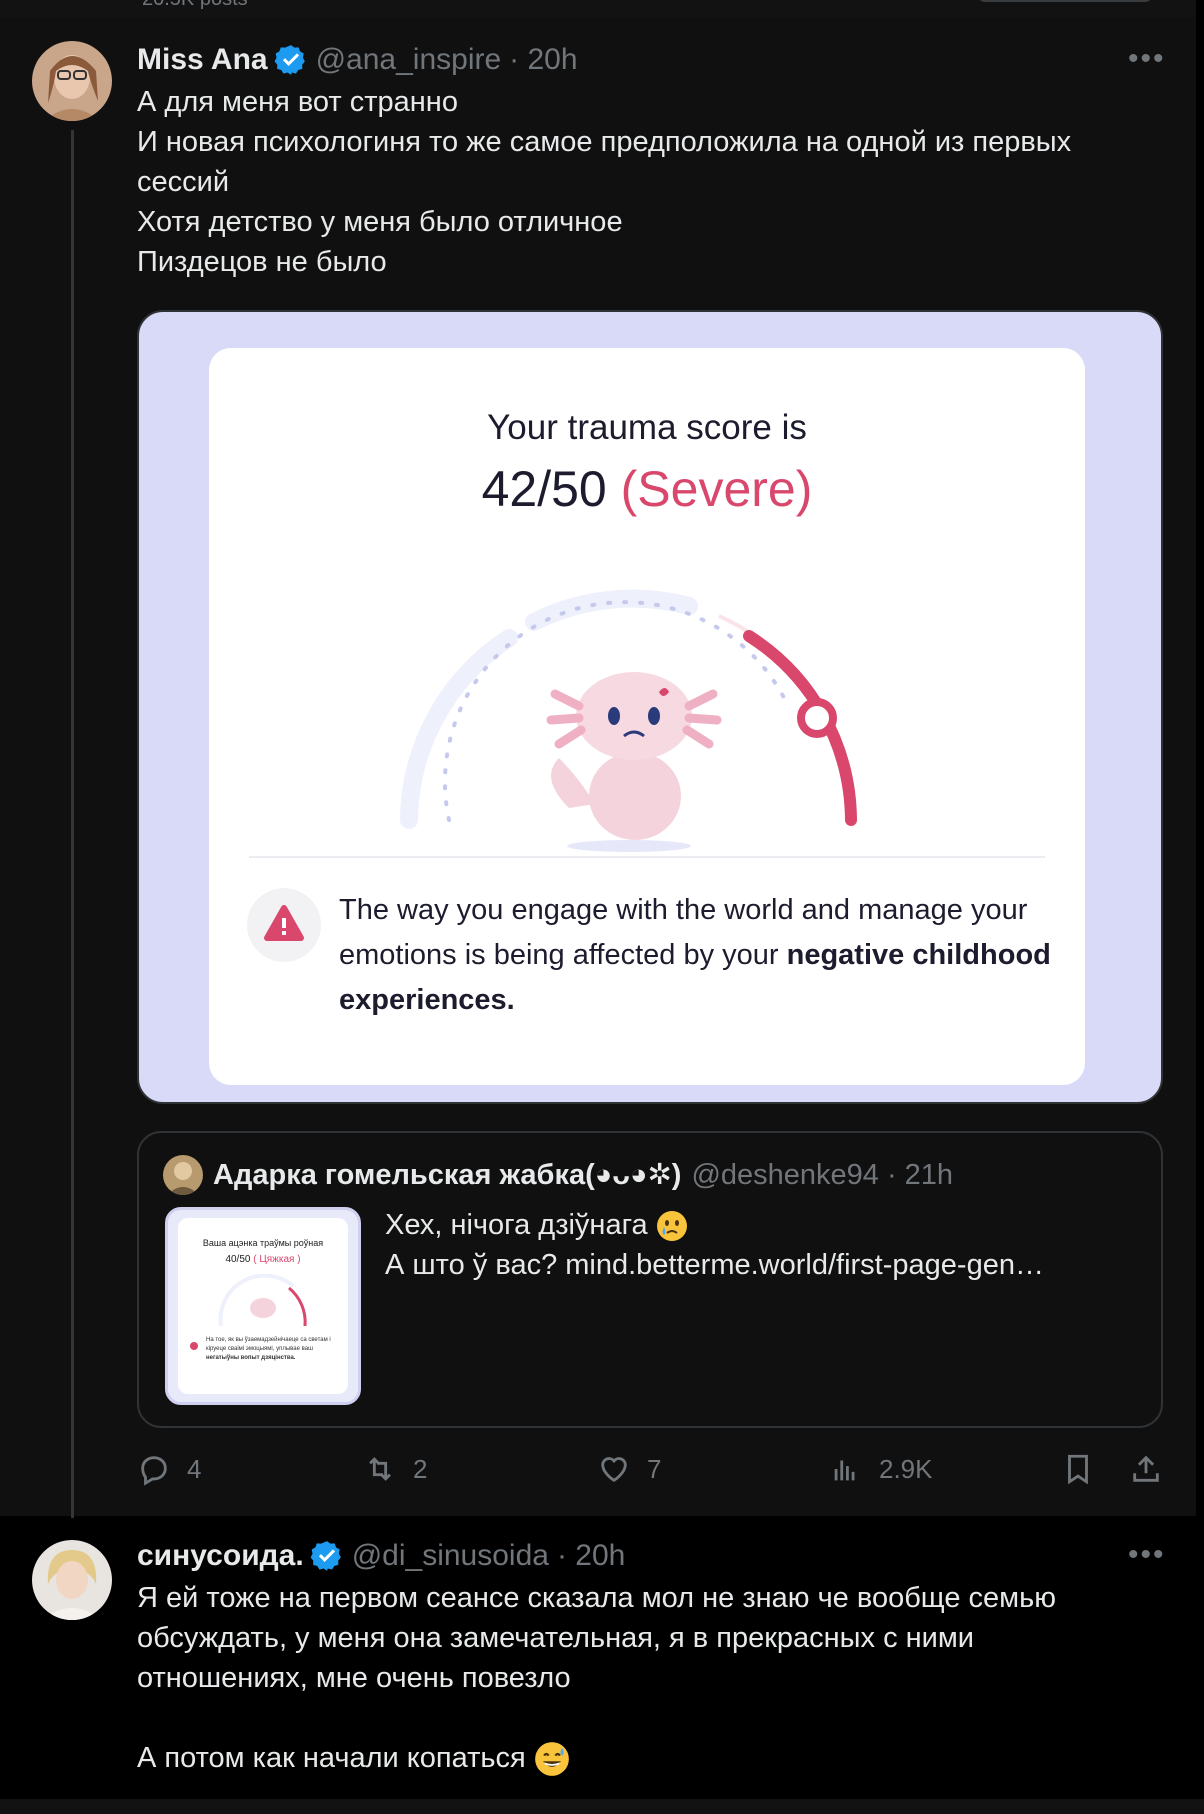 The image size is (1204, 1814). I want to click on tweet-header: Miss Ana @ana_inspire · 20h, so click(357, 60).